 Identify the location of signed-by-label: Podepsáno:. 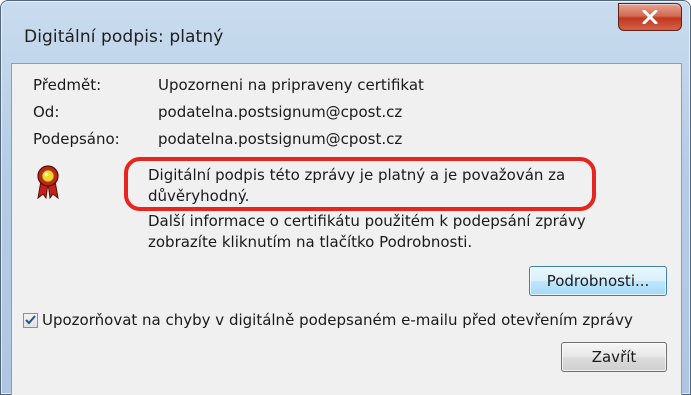
(76, 139).